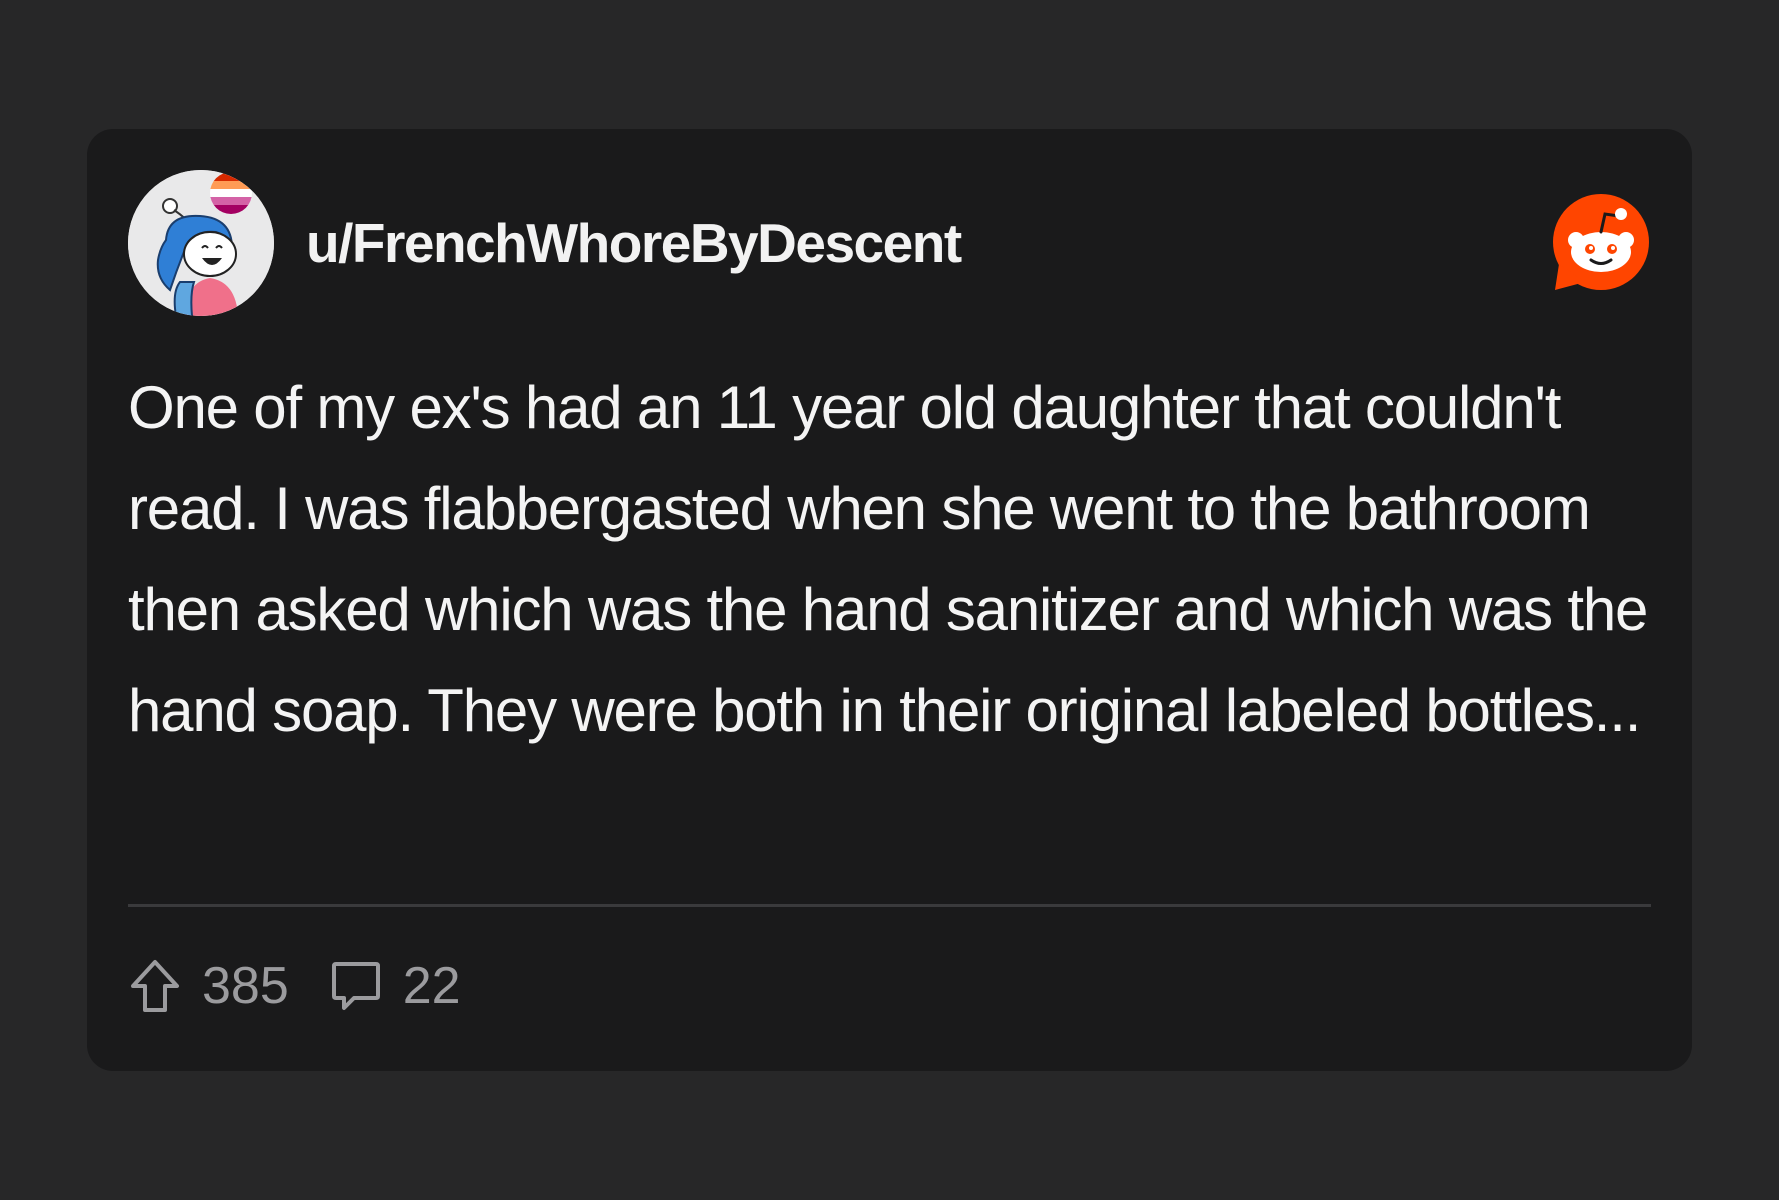 The height and width of the screenshot is (1200, 1779). I want to click on snoo-avatar-icon, so click(201, 243).